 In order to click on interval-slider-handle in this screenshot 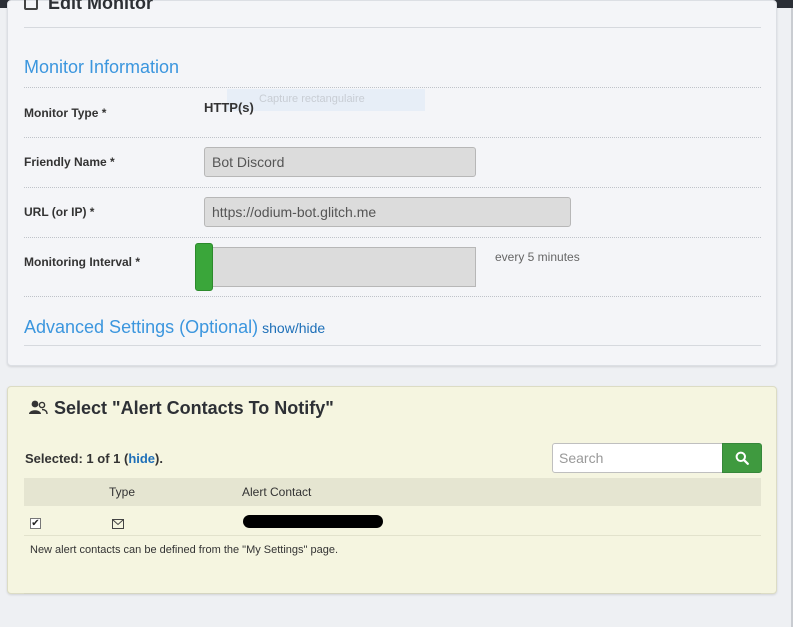, I will do `click(204, 267)`.